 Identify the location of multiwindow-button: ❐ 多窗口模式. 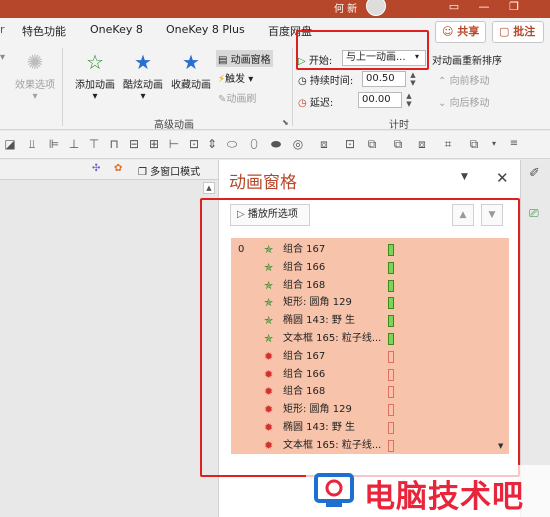
(169, 170).